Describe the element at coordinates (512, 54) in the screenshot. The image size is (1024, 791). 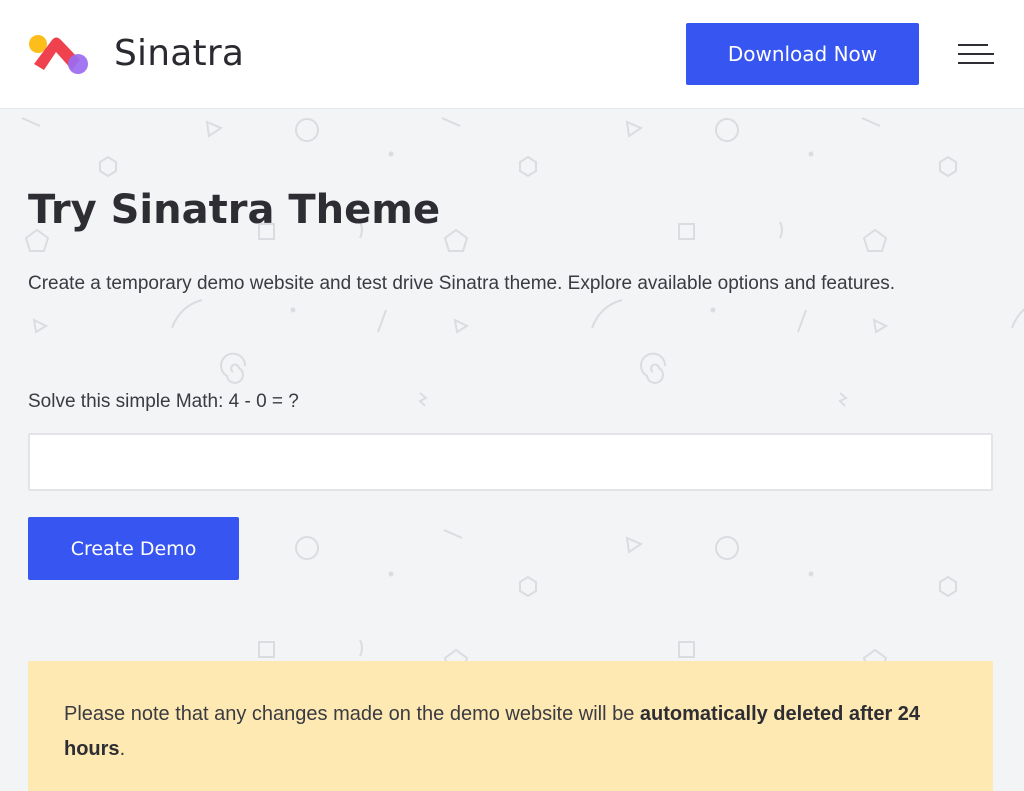
I see `site-header: Sinatra Download Now` at that location.